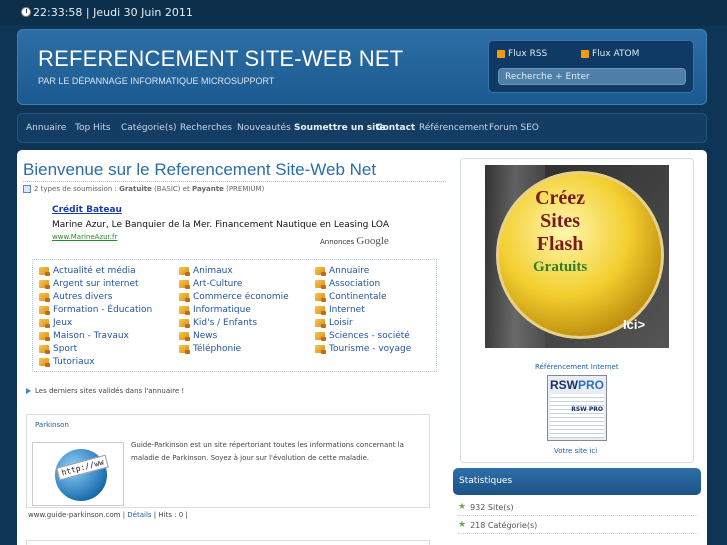 The image size is (727, 545). Describe the element at coordinates (220, 59) in the screenshot. I see `site-title: REFERENCEMENT SITE-WEB NET` at that location.